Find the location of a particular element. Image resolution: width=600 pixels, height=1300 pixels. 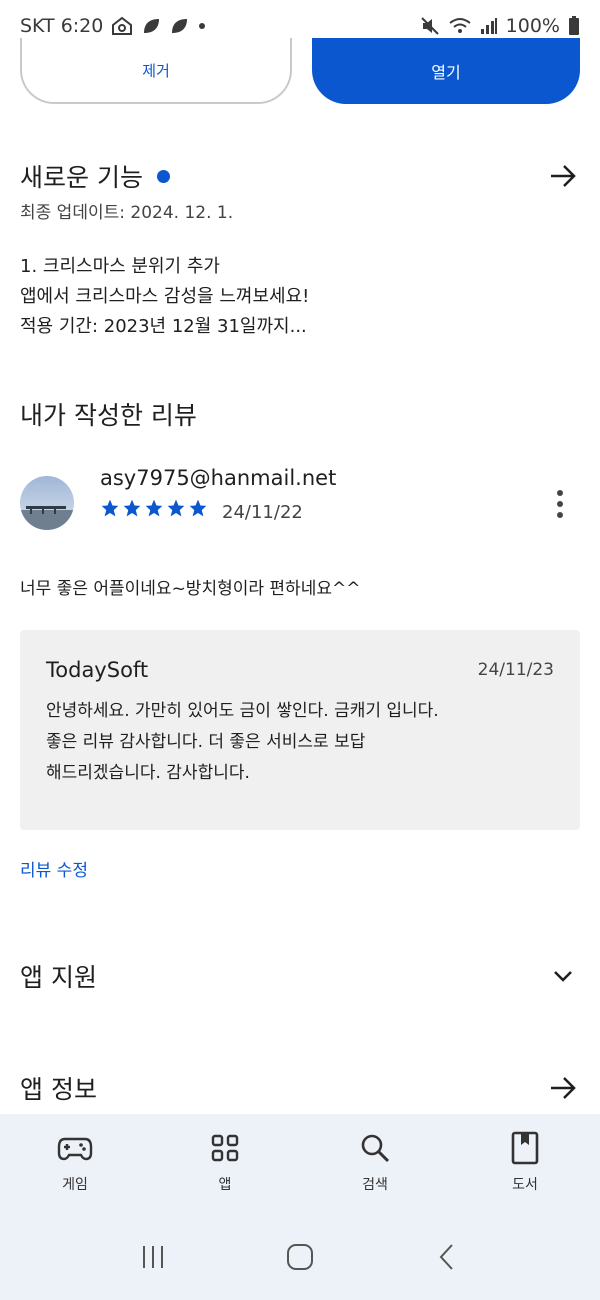

nav-label-books: 도서 is located at coordinates (525, 1185).